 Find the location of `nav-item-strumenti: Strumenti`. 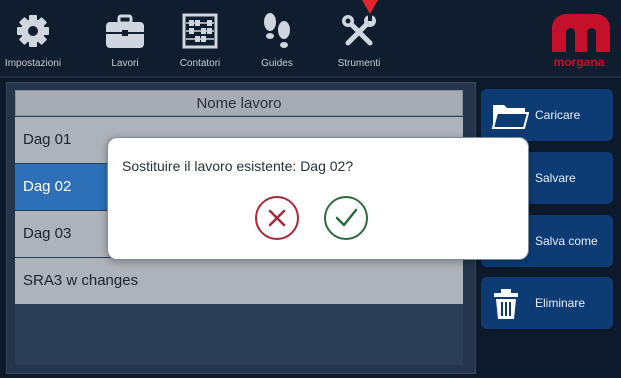

nav-item-strumenti: Strumenti is located at coordinates (359, 38).